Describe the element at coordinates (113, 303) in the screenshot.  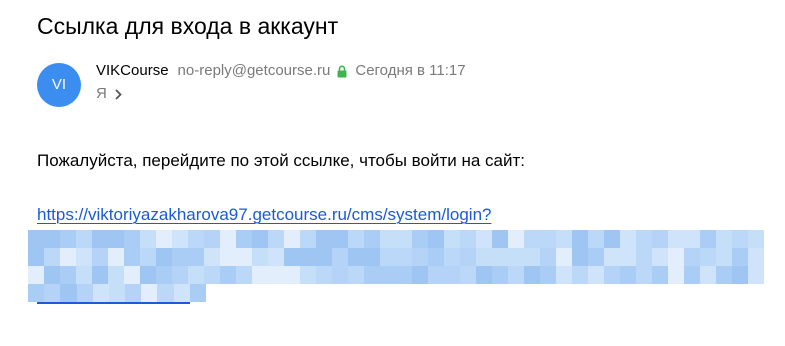
I see `link-underline` at that location.